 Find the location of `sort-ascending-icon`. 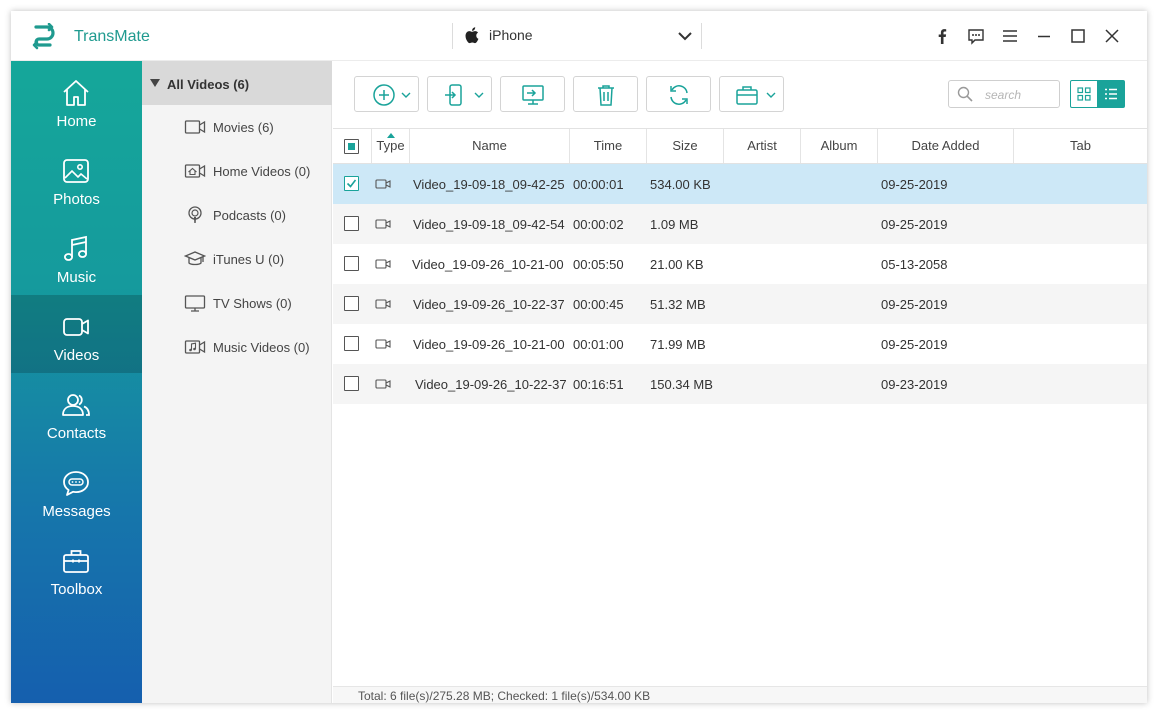

sort-ascending-icon is located at coordinates (391, 135).